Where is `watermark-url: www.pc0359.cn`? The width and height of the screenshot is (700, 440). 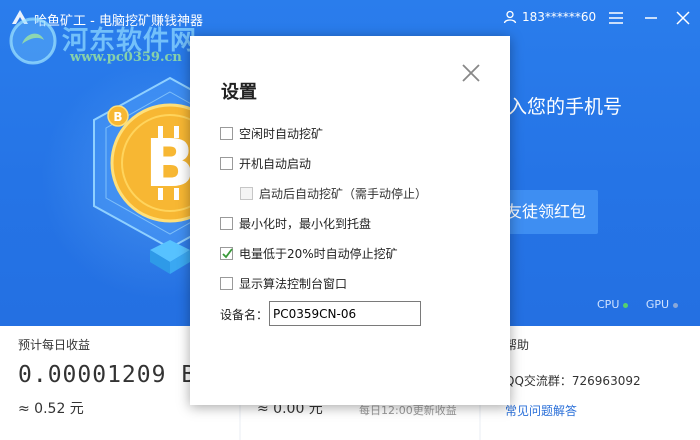 watermark-url: www.pc0359.cn is located at coordinates (126, 57).